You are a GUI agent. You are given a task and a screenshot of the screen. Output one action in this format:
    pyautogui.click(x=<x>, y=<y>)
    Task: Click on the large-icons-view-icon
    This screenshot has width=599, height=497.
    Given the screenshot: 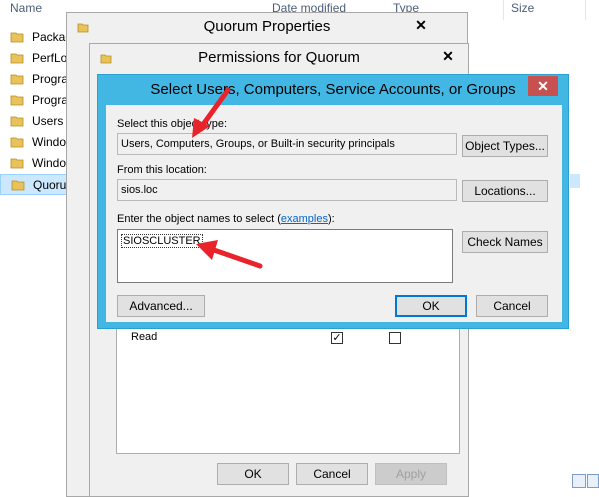 What is the action you would take?
    pyautogui.click(x=593, y=481)
    